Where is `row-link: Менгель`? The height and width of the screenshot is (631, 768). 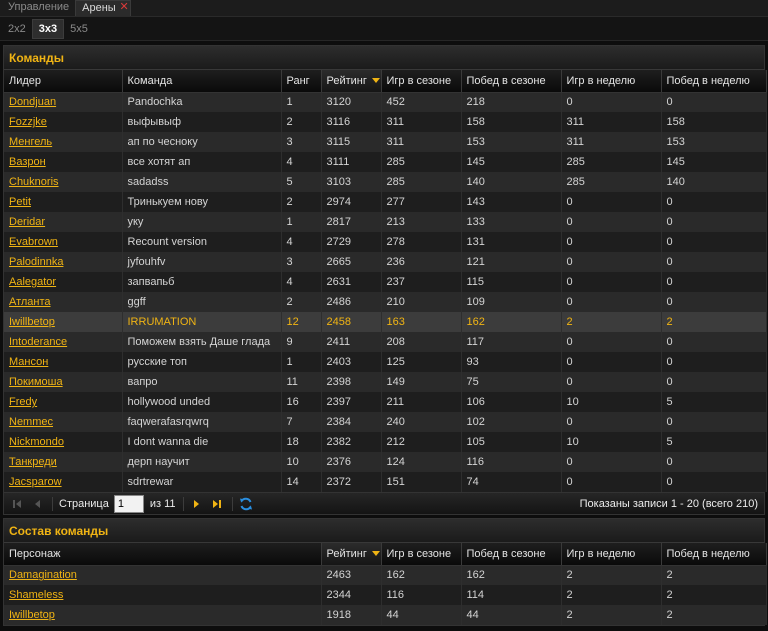 row-link: Менгель is located at coordinates (30, 142).